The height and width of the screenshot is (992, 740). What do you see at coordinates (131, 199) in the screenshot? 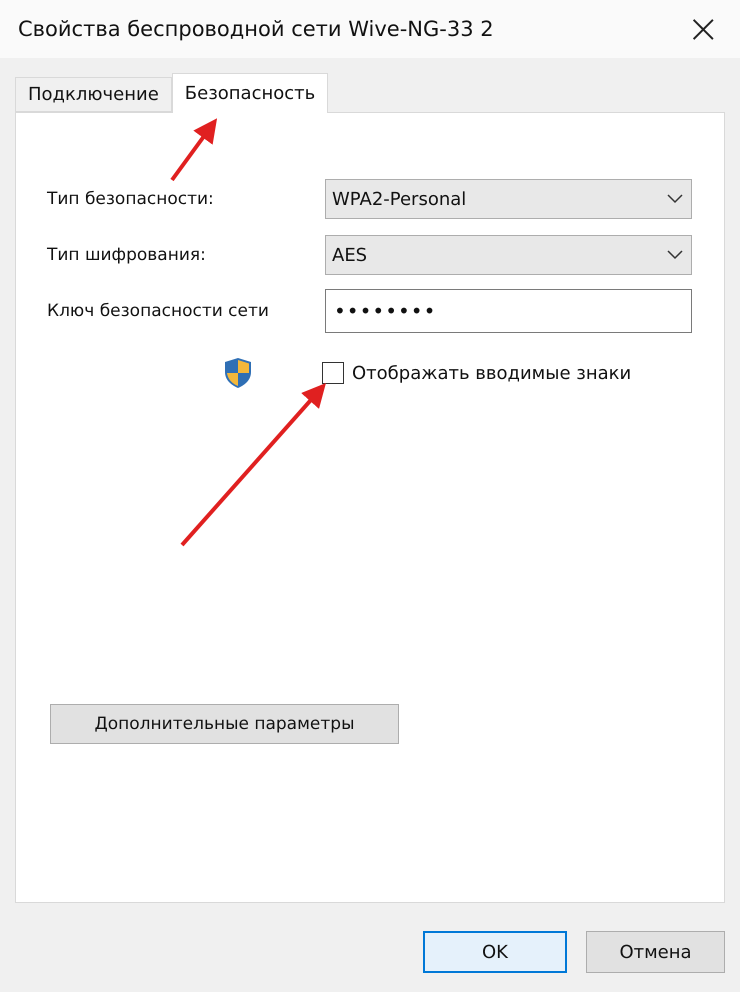
I see `field-label: Тип безопасности:` at bounding box center [131, 199].